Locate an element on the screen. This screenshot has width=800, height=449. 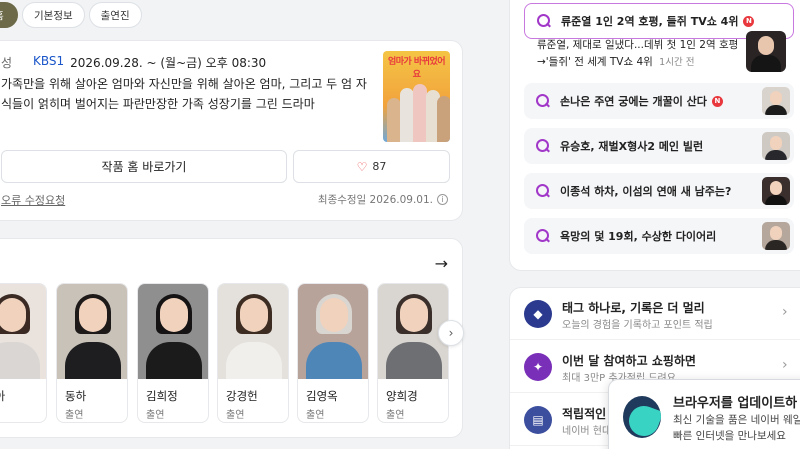
info-icon: i is located at coordinates (442, 199).